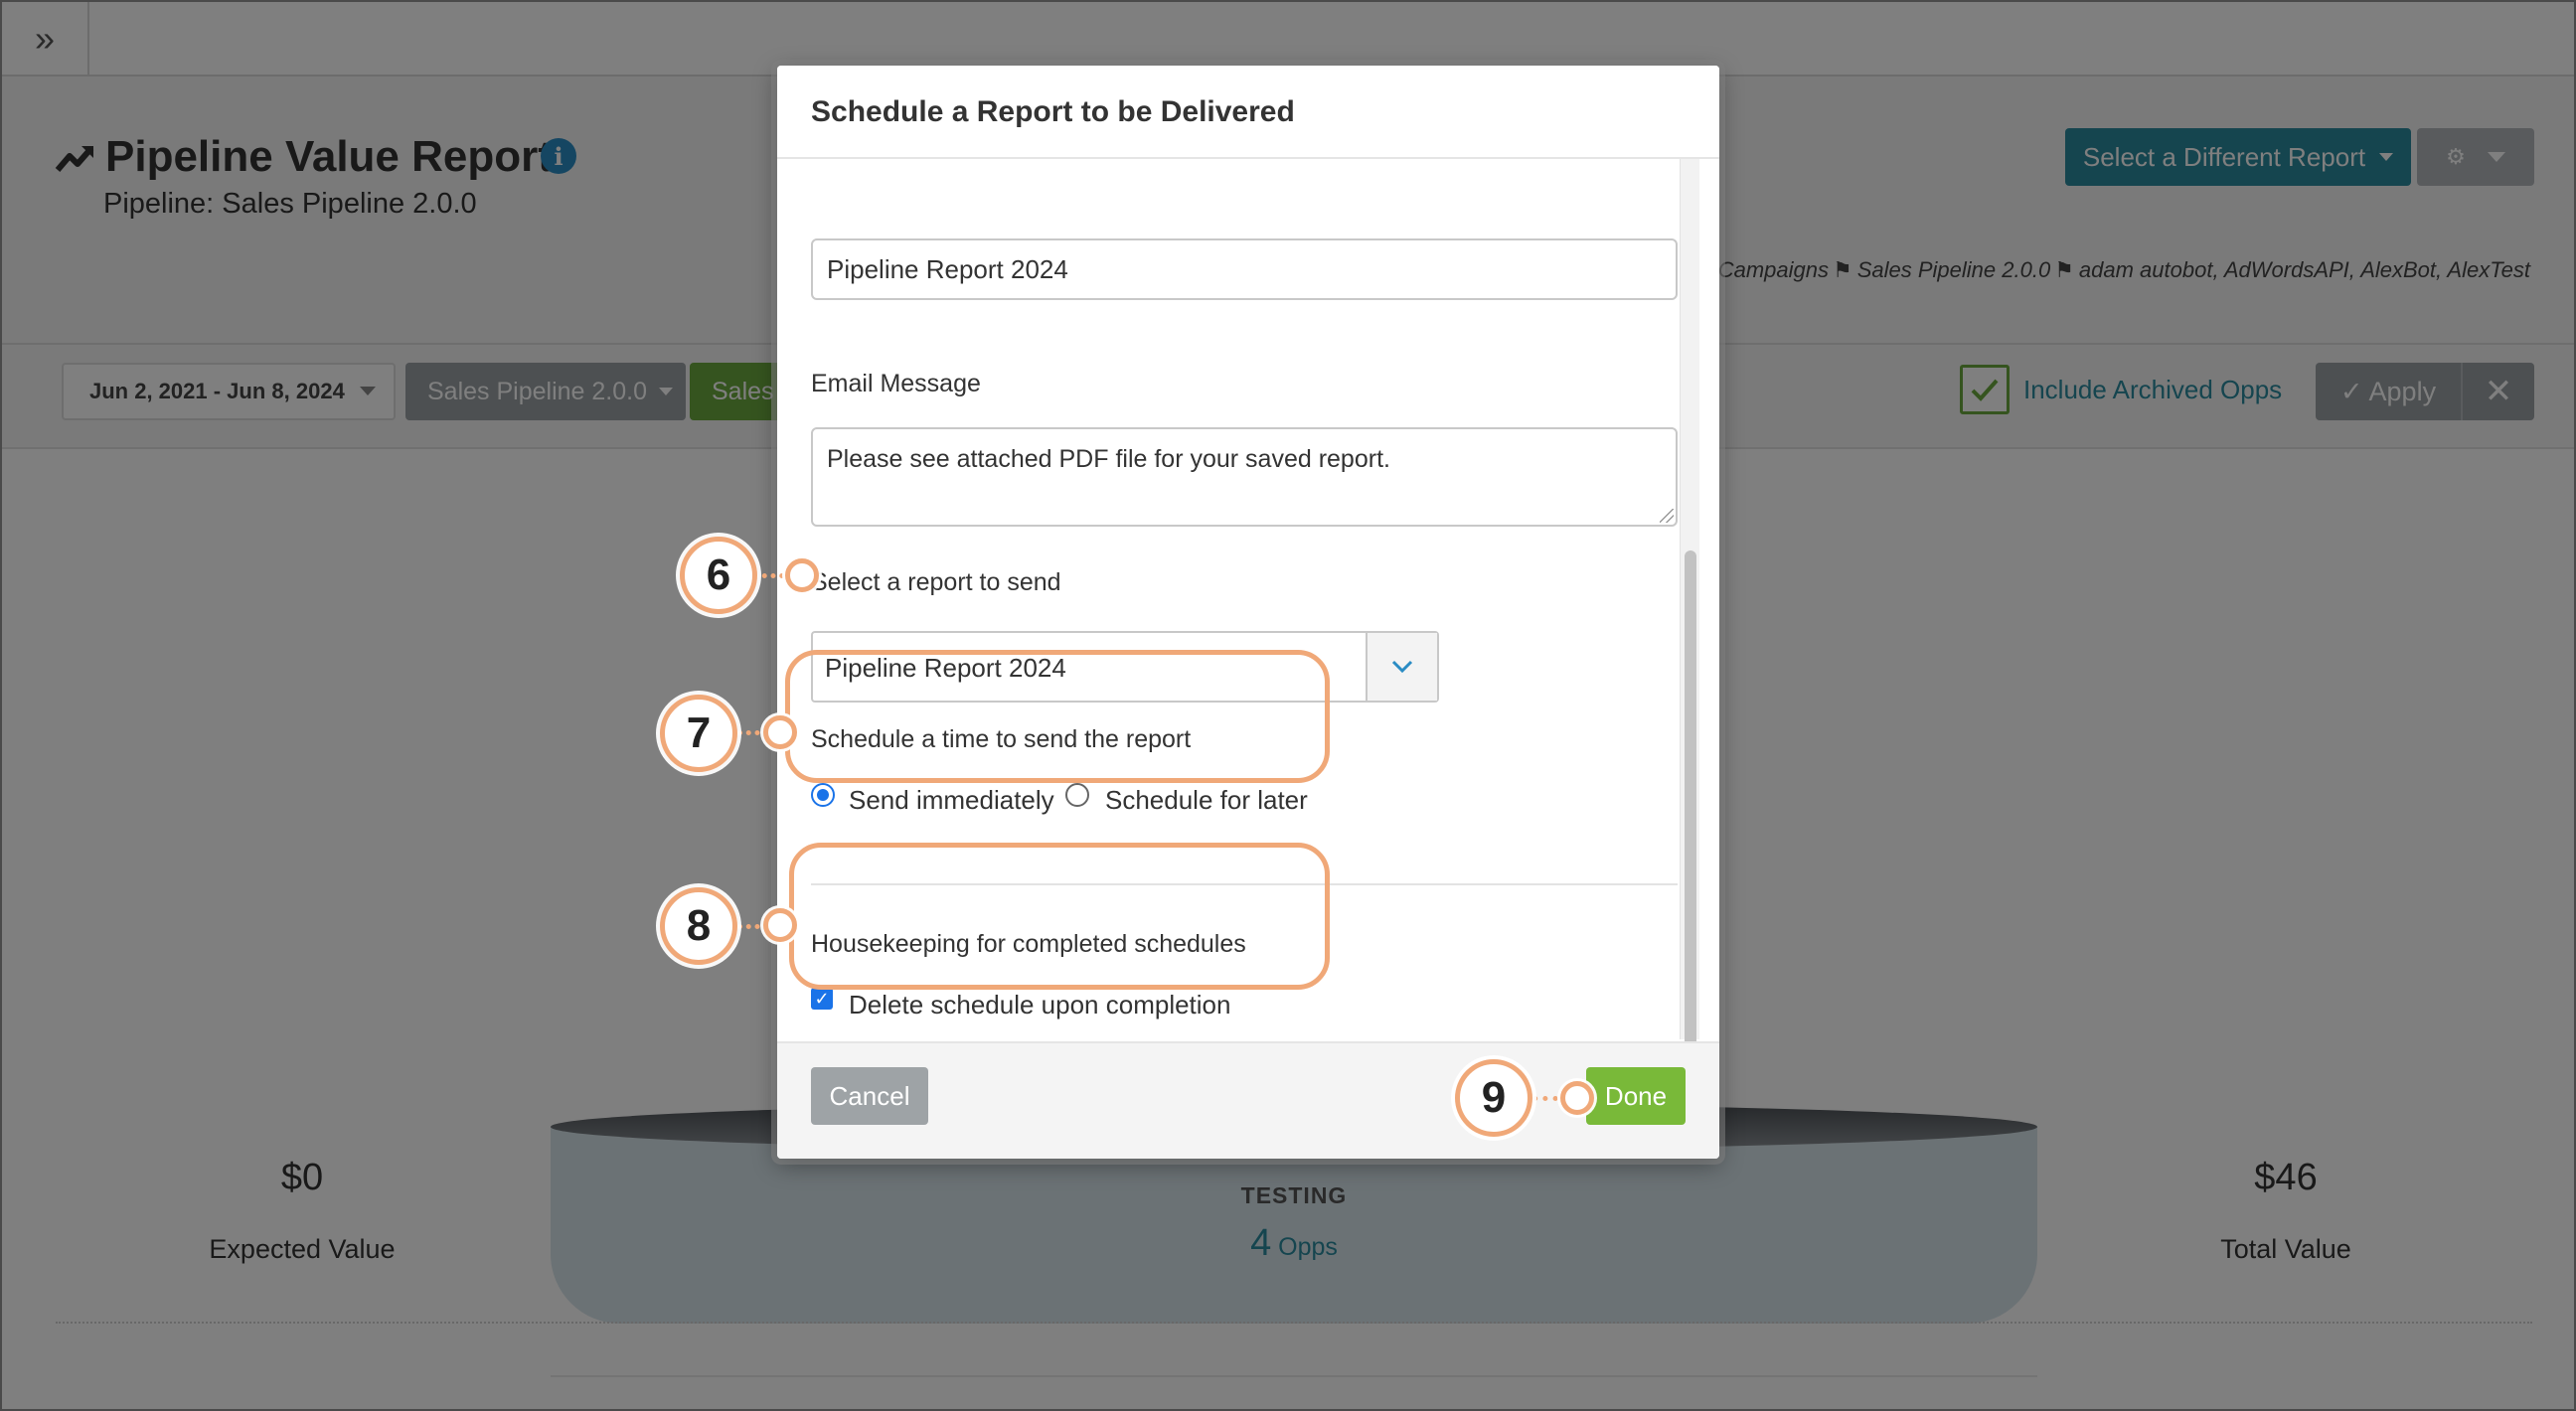 This screenshot has height=1411, width=2576. I want to click on delete-schedule-label: Delete schedule upon completion, so click(1039, 1005).